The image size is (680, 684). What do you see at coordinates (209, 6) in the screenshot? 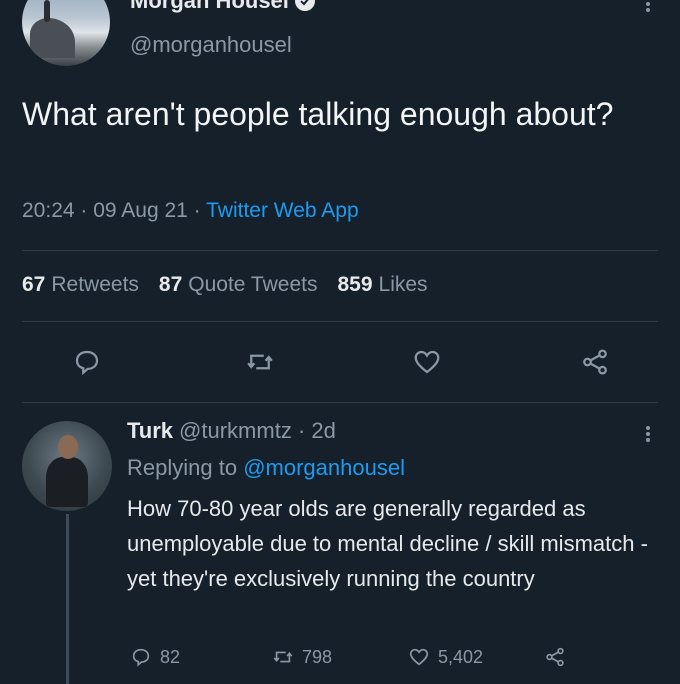
I see `author-name-text: Morgan Housel` at bounding box center [209, 6].